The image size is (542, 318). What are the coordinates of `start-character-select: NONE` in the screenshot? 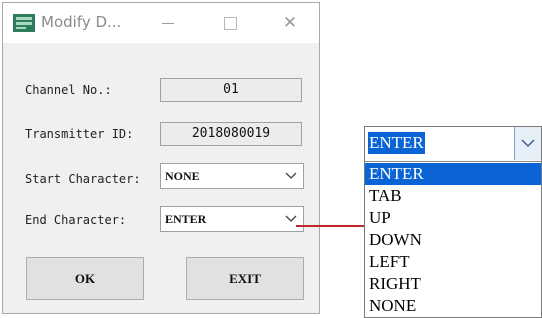 It's located at (232, 176).